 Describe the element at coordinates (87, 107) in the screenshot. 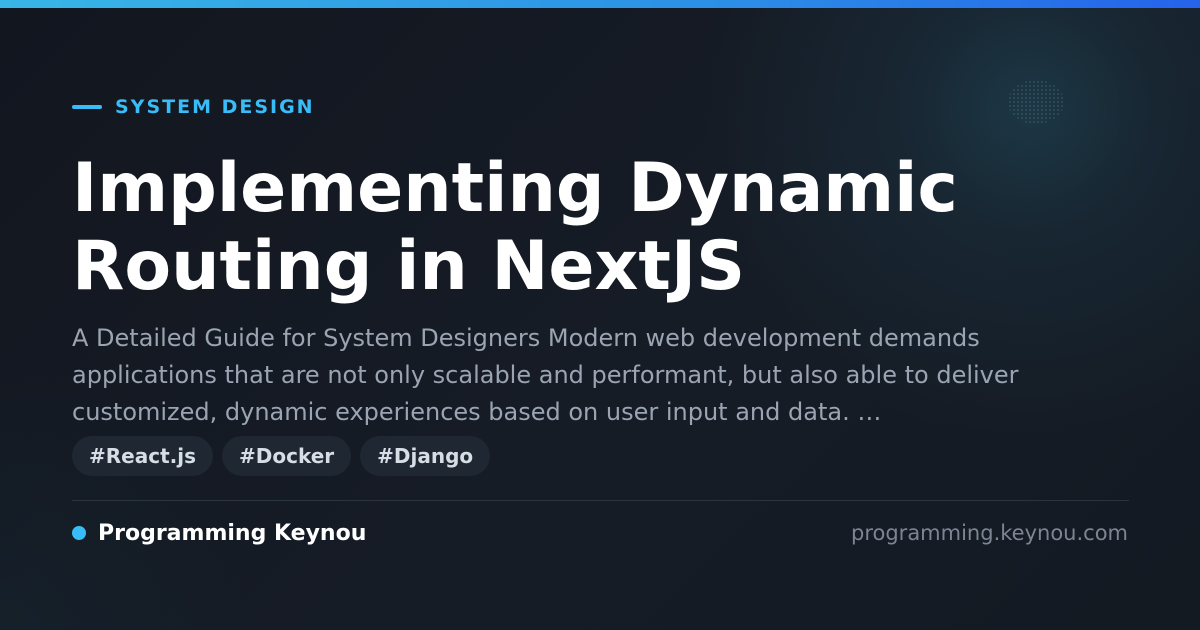

I see `category-accent-line` at that location.